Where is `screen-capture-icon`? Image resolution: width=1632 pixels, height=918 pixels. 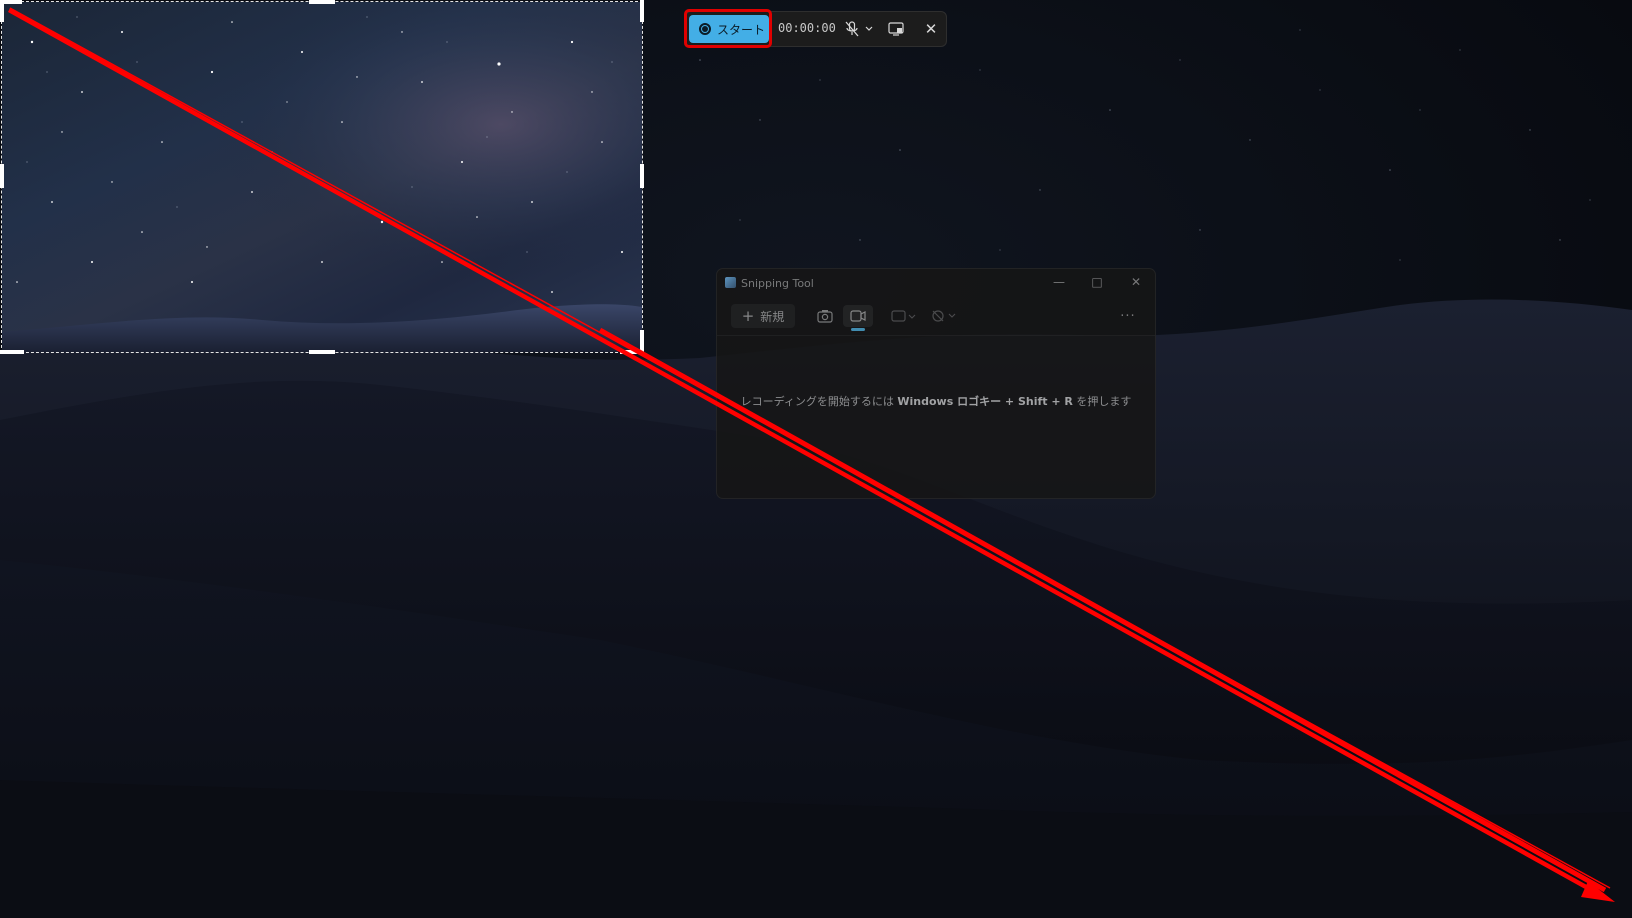
screen-capture-icon is located at coordinates (896, 29).